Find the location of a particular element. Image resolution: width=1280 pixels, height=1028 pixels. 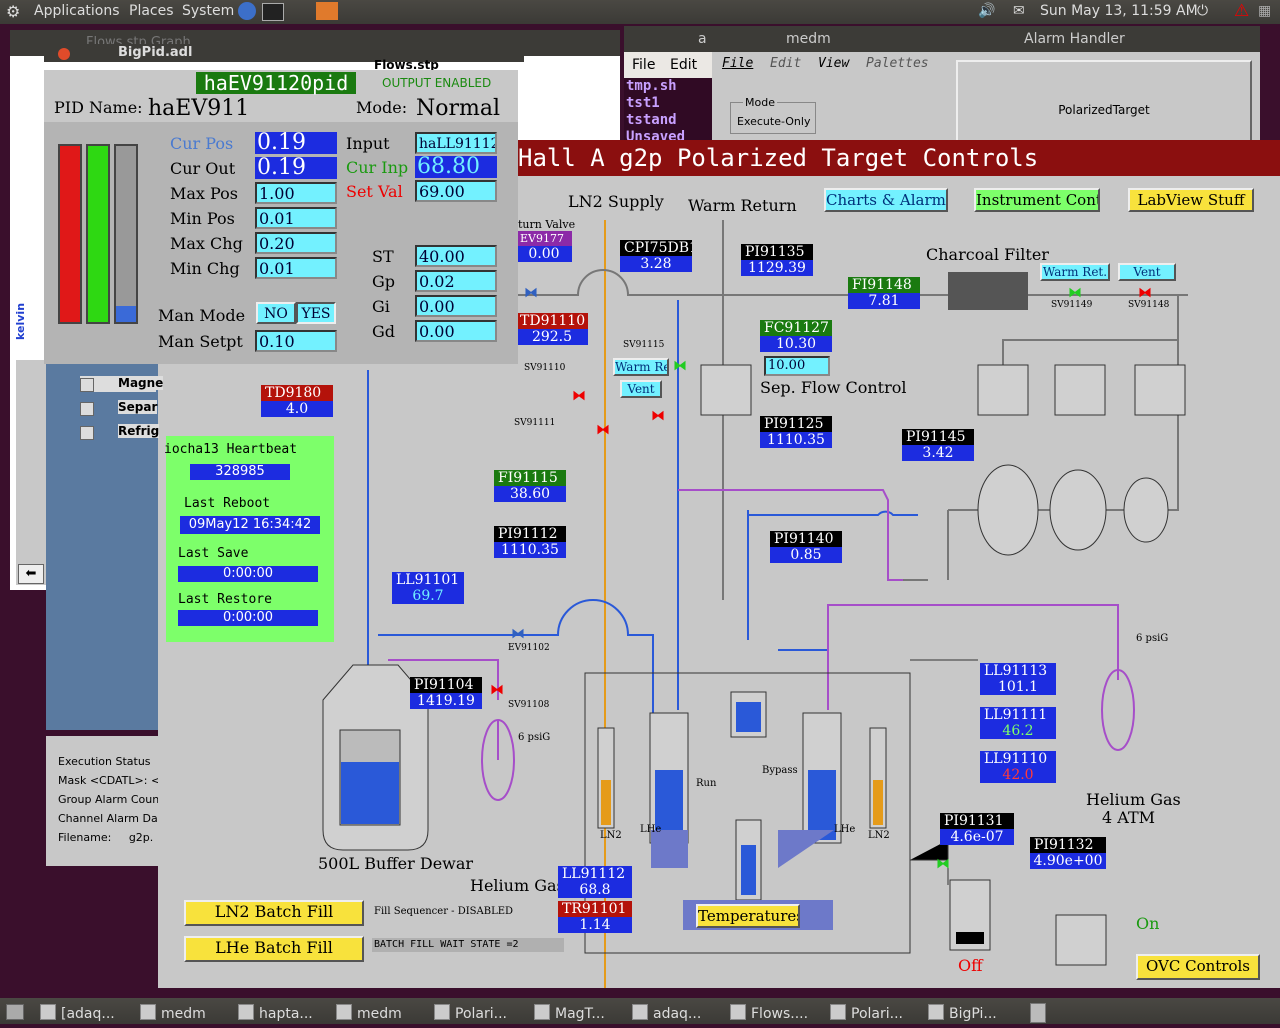

browser-icon is located at coordinates (247, 11).